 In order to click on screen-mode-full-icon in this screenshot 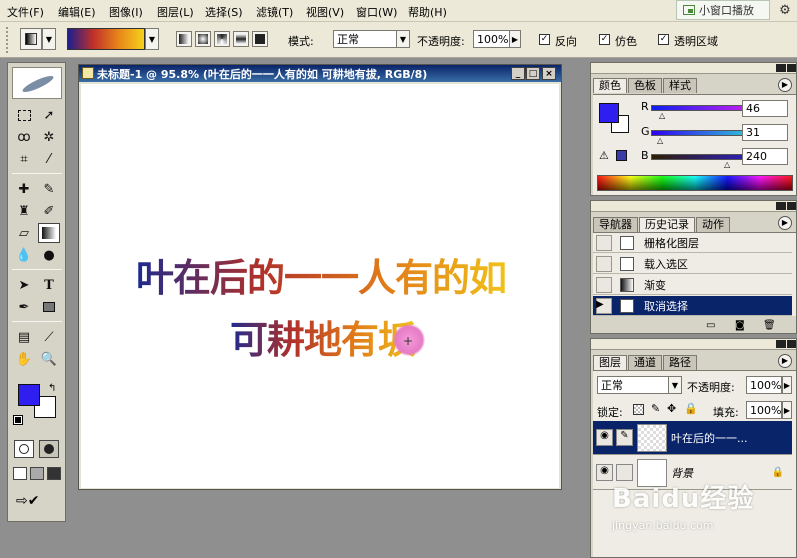, I will do `click(54, 473)`.